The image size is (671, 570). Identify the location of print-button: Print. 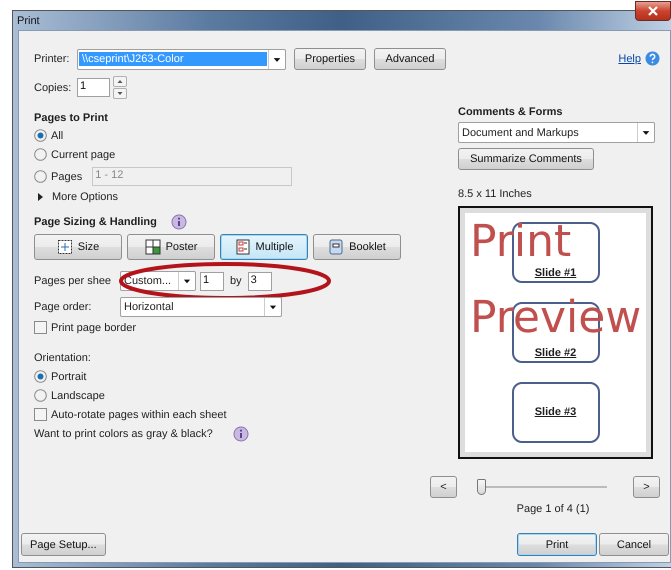
(557, 544).